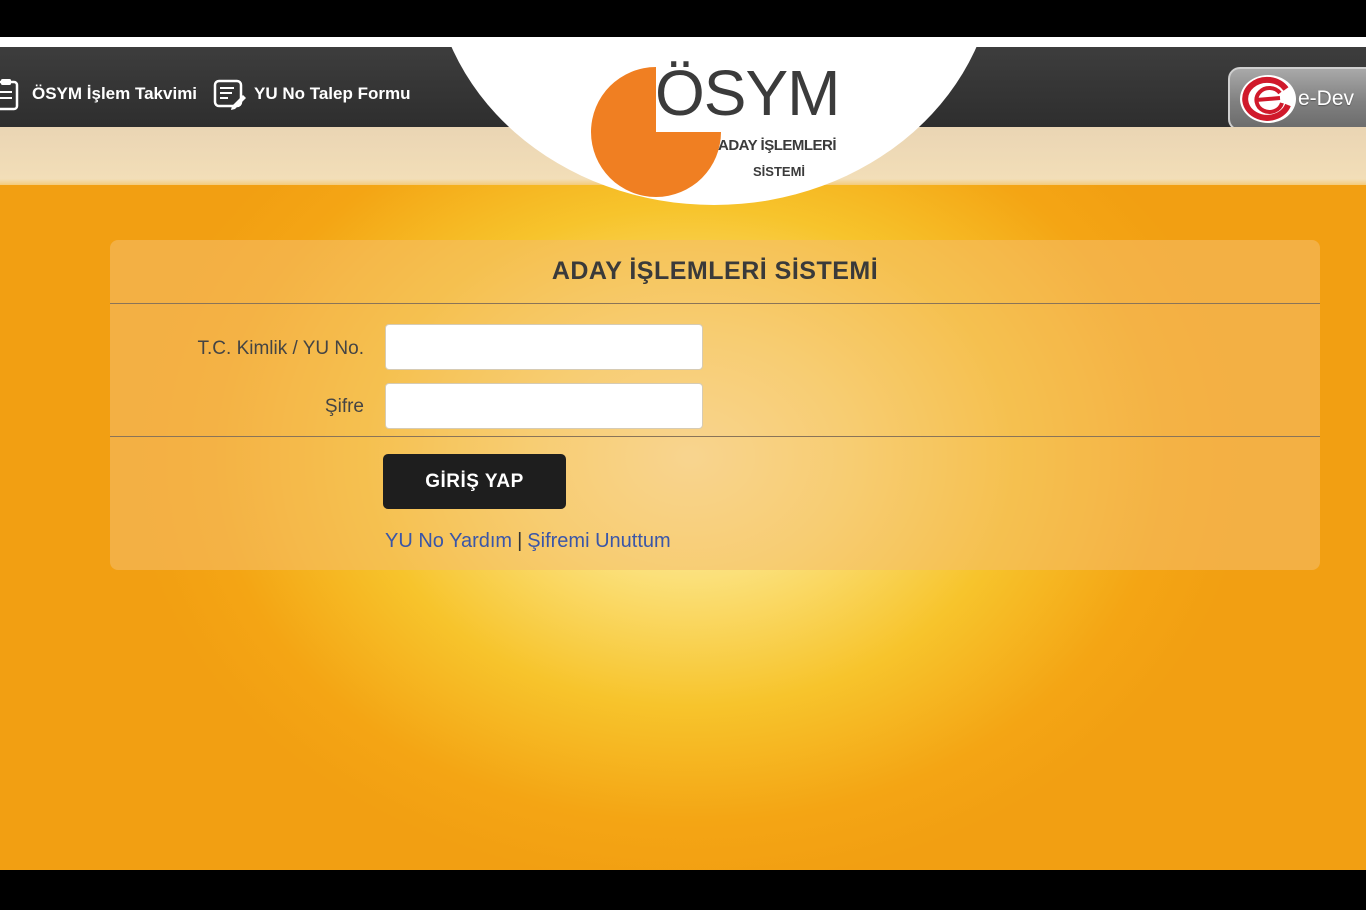  I want to click on top-letterbox, so click(683, 18).